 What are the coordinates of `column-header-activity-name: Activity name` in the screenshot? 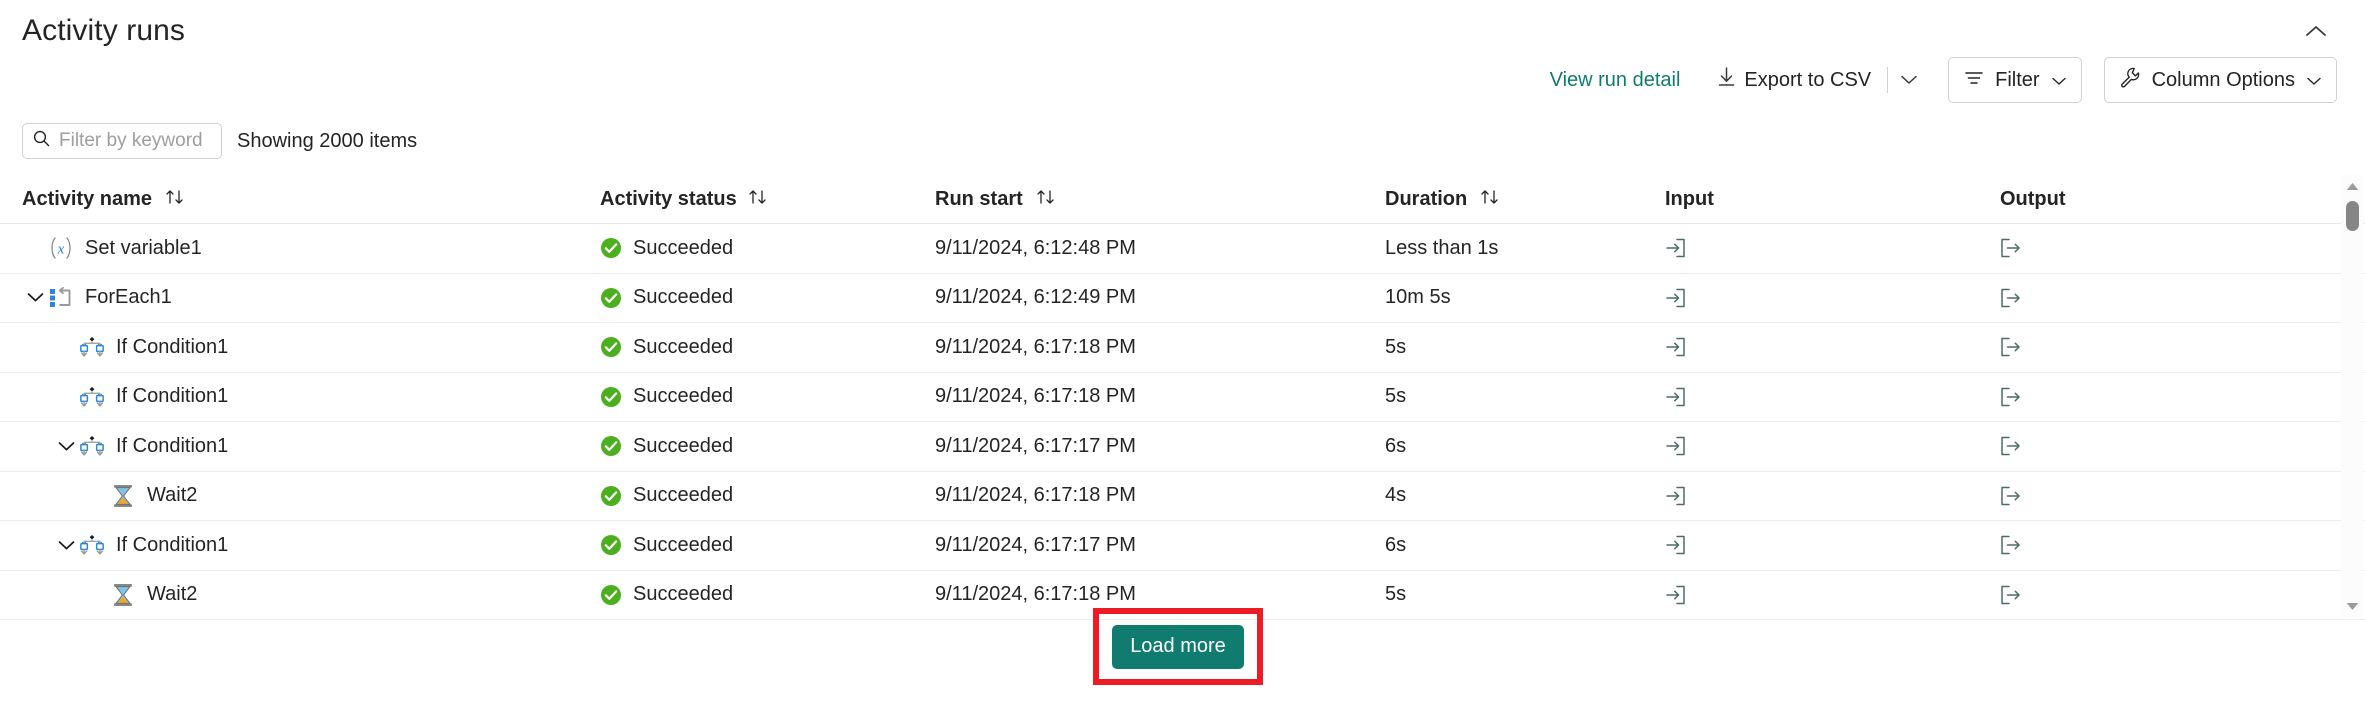 It's located at (103, 199).